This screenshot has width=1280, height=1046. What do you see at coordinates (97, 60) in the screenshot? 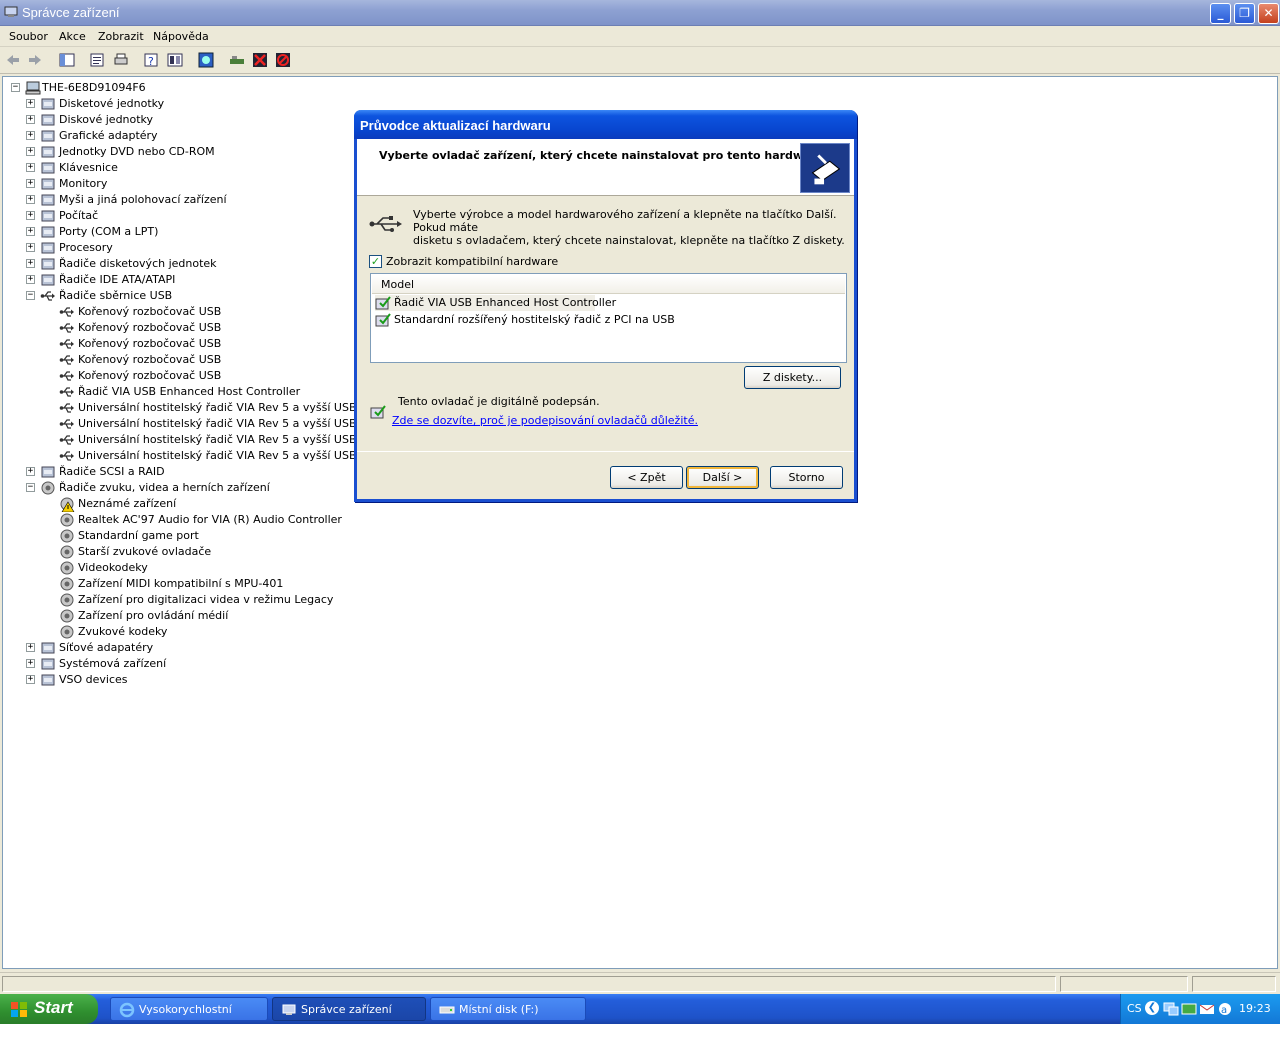
I see `properties-icon` at bounding box center [97, 60].